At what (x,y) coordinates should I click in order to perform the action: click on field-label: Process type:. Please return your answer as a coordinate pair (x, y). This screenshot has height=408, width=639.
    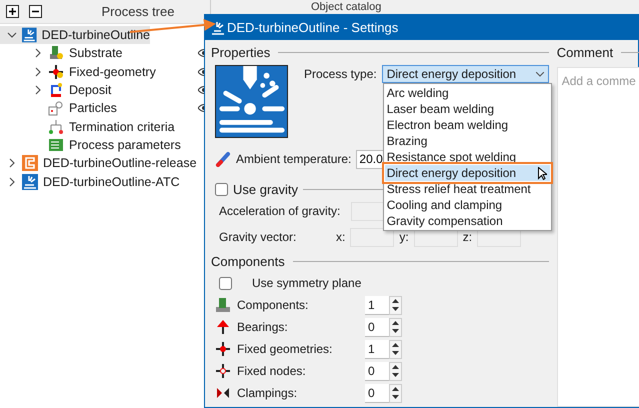
    Looking at the image, I should click on (340, 74).